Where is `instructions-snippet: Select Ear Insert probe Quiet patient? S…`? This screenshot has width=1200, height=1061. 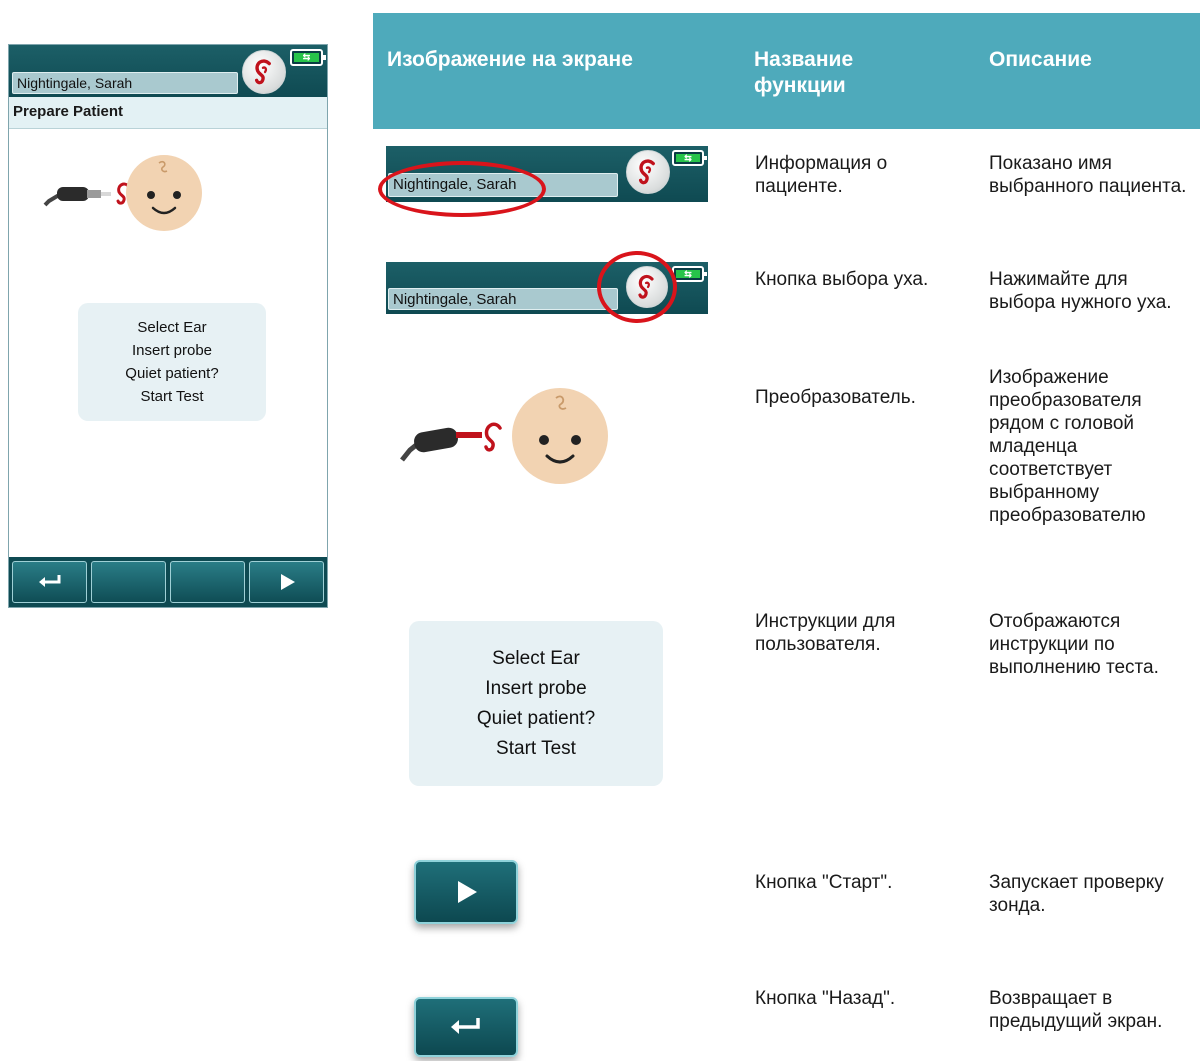
instructions-snippet: Select Ear Insert probe Quiet patient? S… is located at coordinates (536, 703).